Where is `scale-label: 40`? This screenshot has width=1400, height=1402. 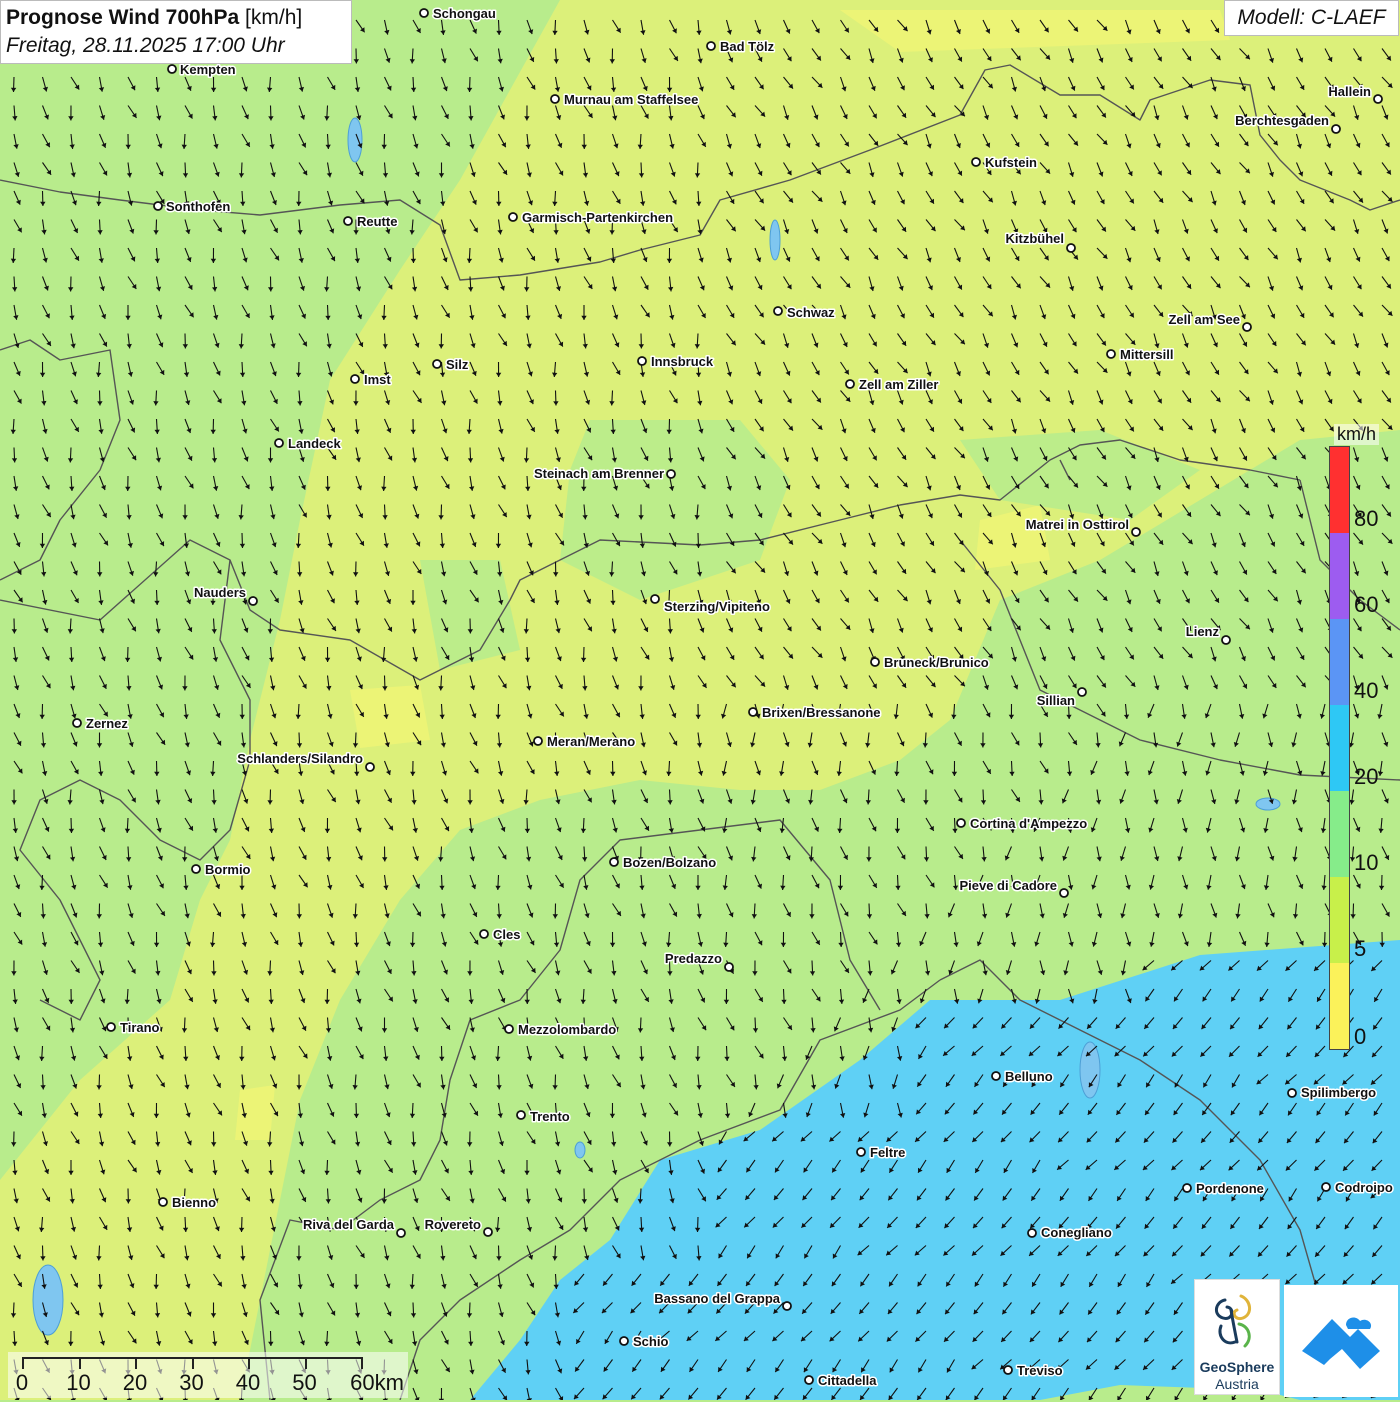
scale-label: 40 is located at coordinates (248, 1383).